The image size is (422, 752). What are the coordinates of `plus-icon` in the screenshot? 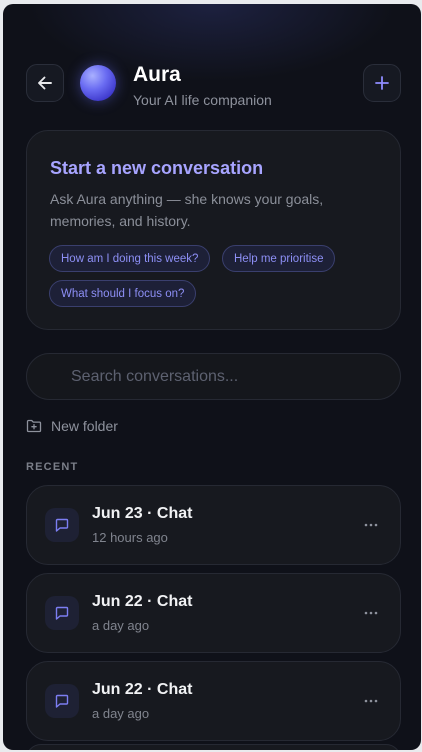 It's located at (382, 83).